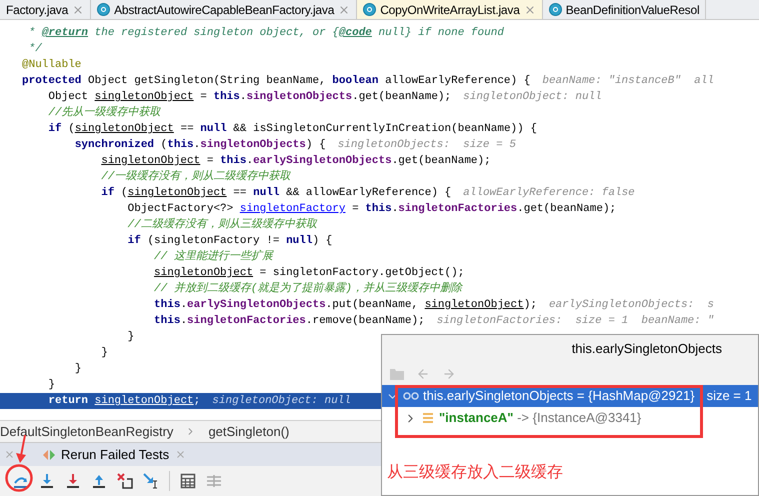 This screenshot has width=759, height=496. What do you see at coordinates (35, 49) in the screenshot?
I see `code-line: */` at bounding box center [35, 49].